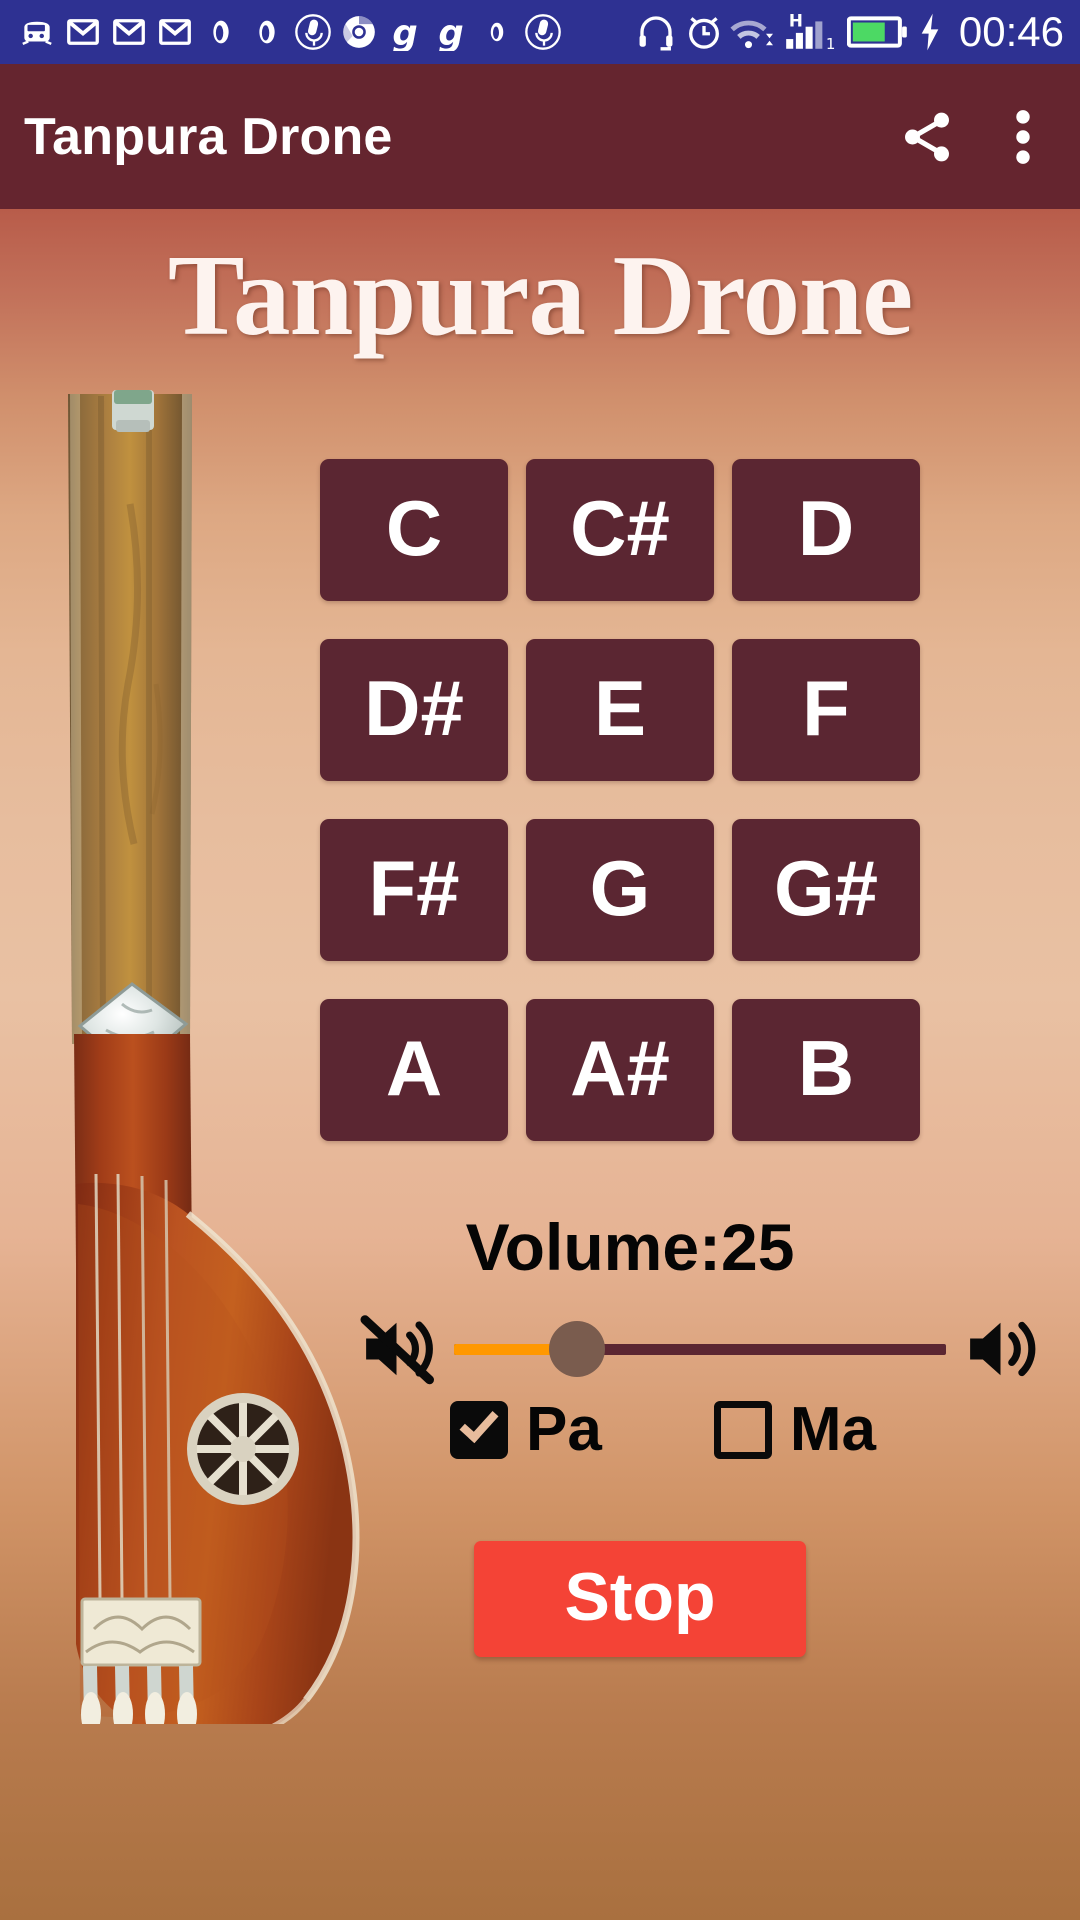 Image resolution: width=1080 pixels, height=1920 pixels. I want to click on note-button-d-sharp: D#, so click(414, 710).